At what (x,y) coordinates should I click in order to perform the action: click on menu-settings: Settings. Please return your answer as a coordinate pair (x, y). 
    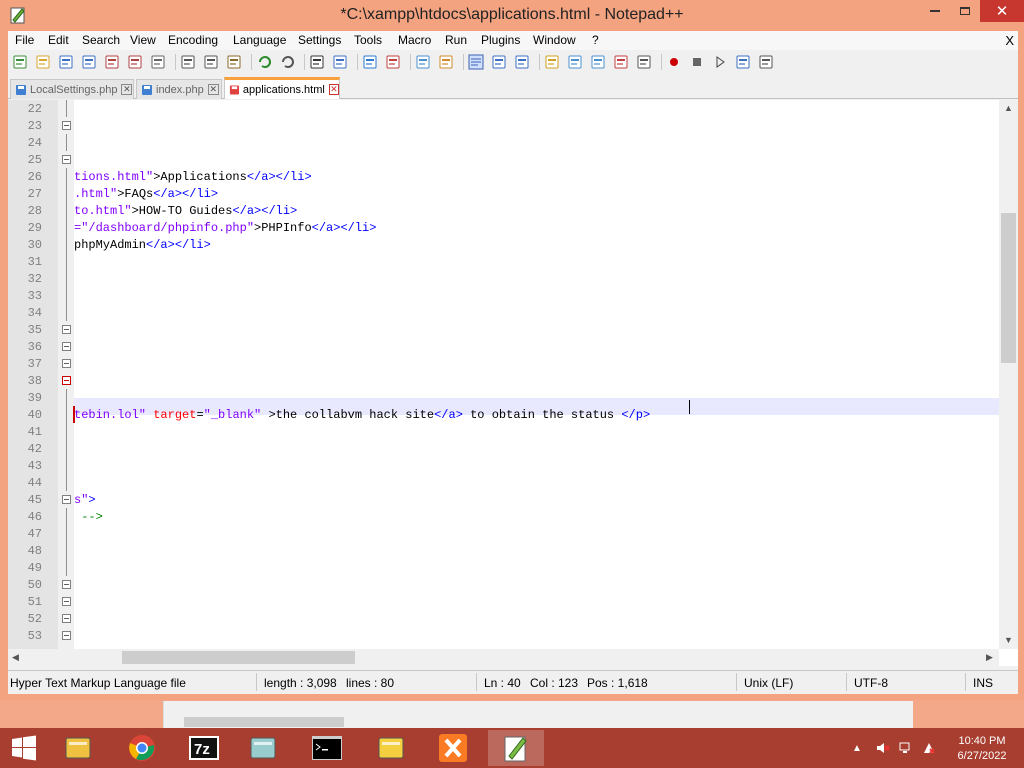
    Looking at the image, I should click on (319, 40).